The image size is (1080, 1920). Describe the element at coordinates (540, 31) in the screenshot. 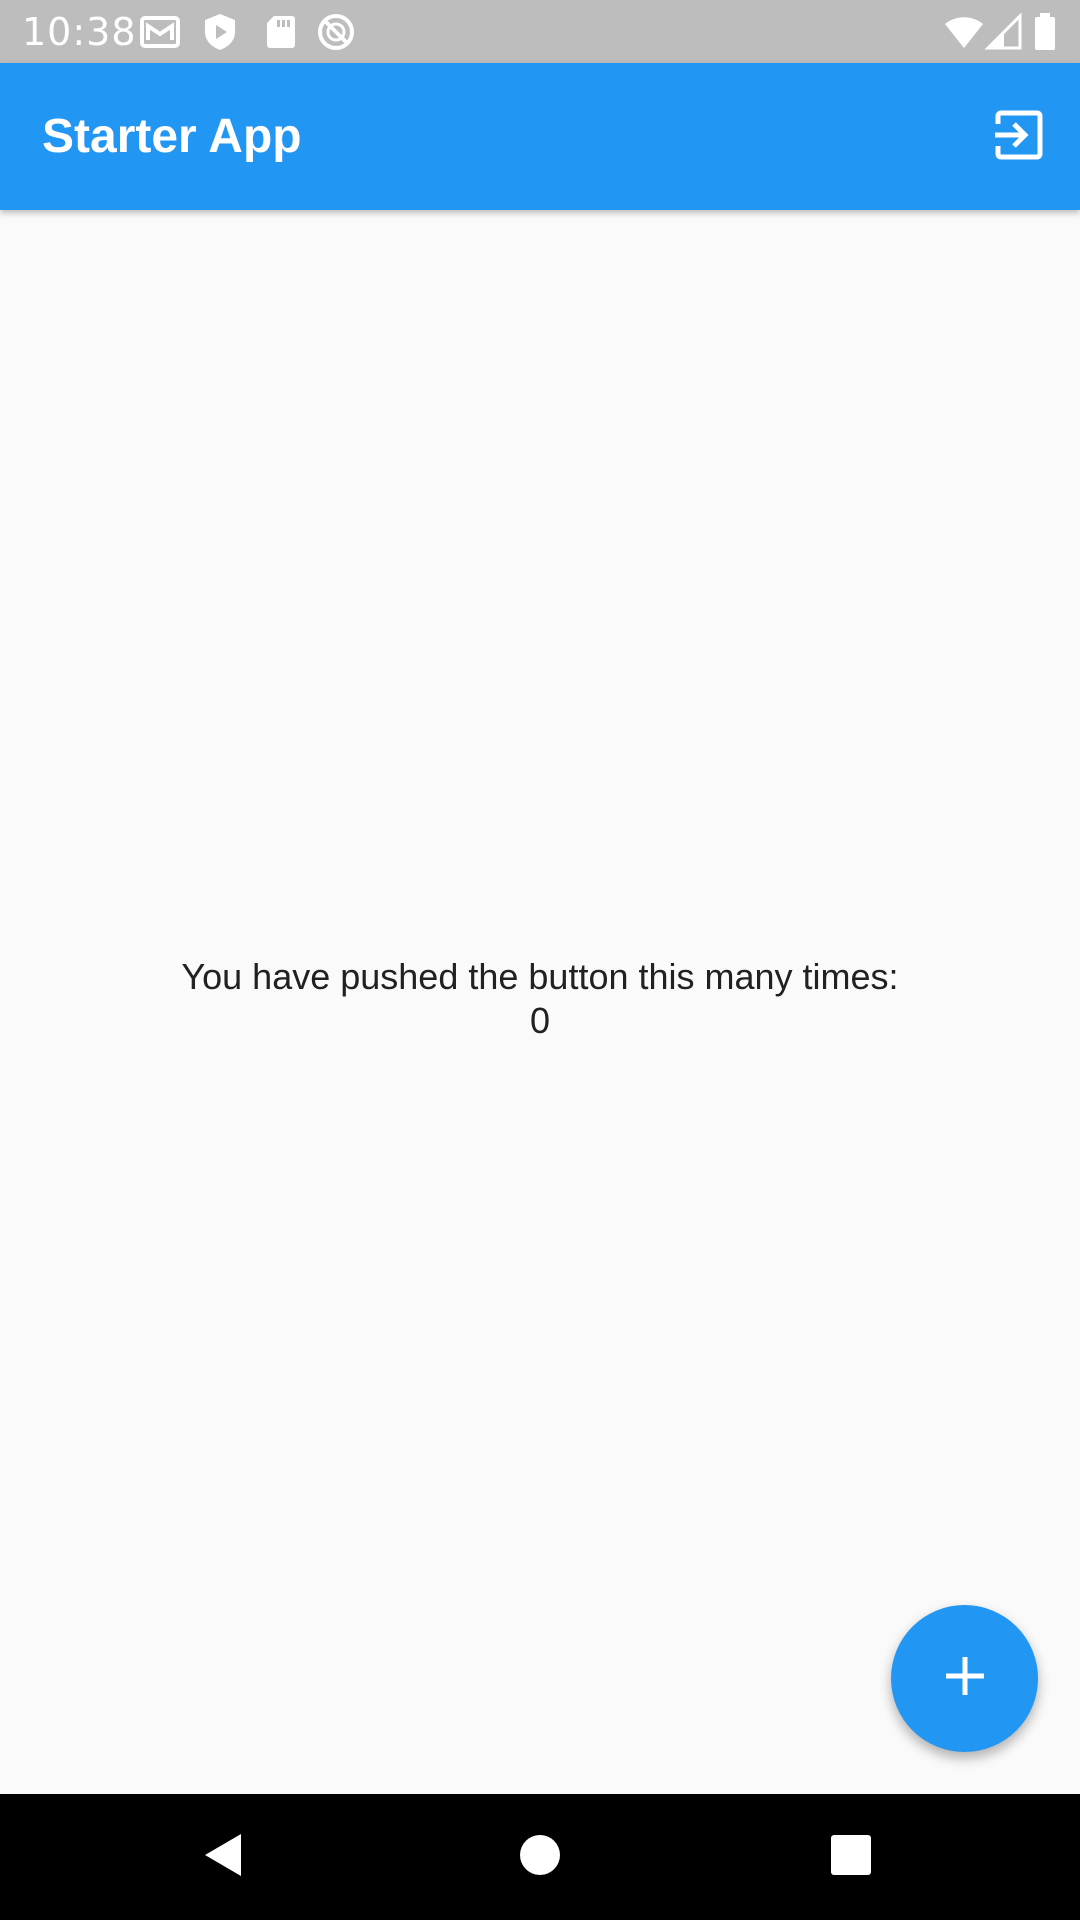

I see `status-bar: 10:38` at that location.